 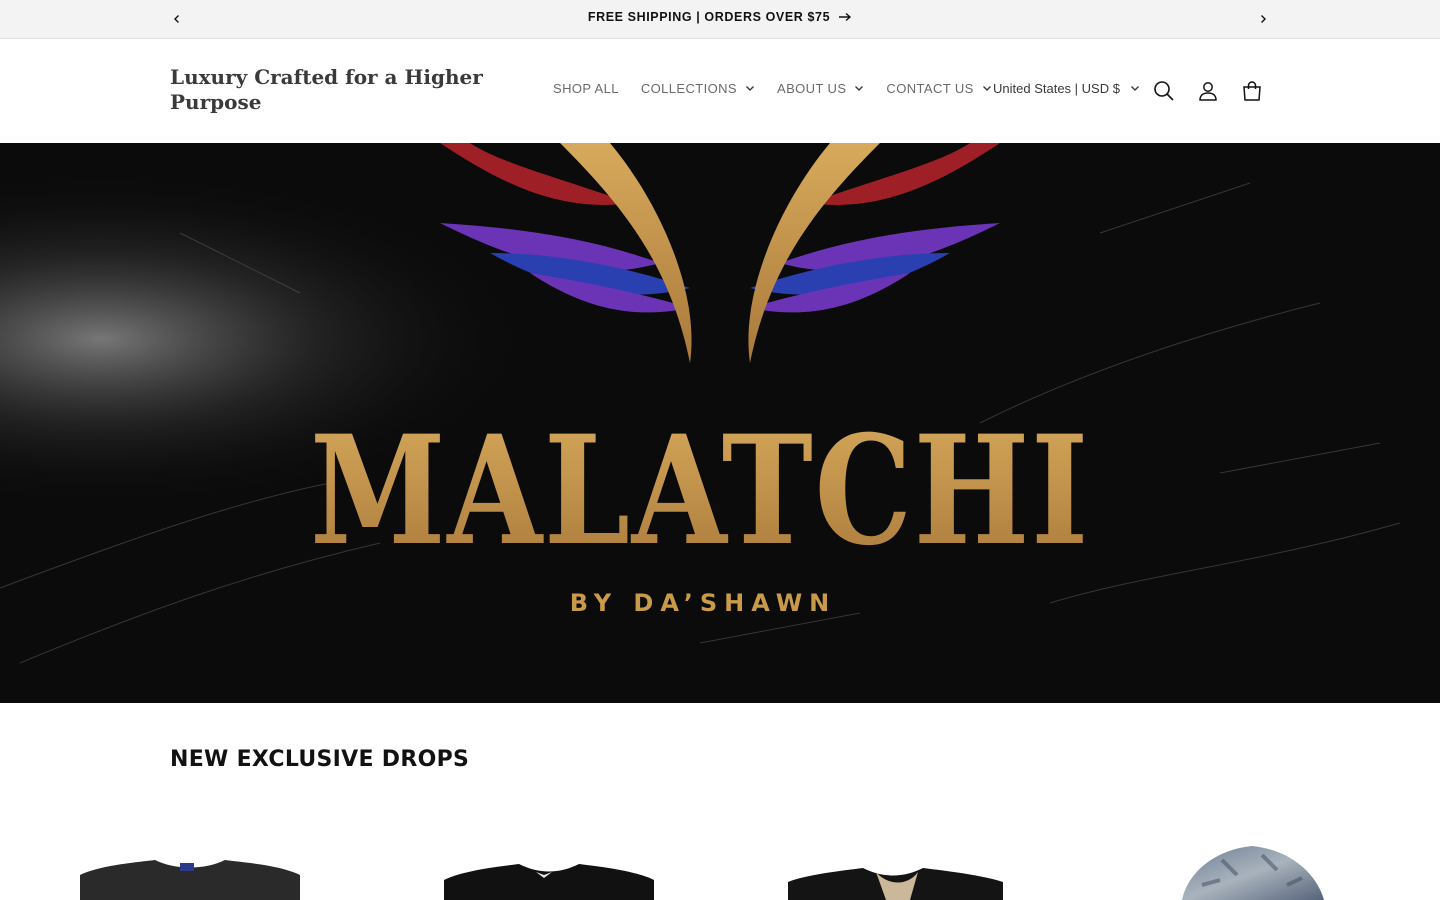 I want to click on announcement-bar: FREE SHIPPING | ORDERS OVER $75, so click(x=720, y=19).